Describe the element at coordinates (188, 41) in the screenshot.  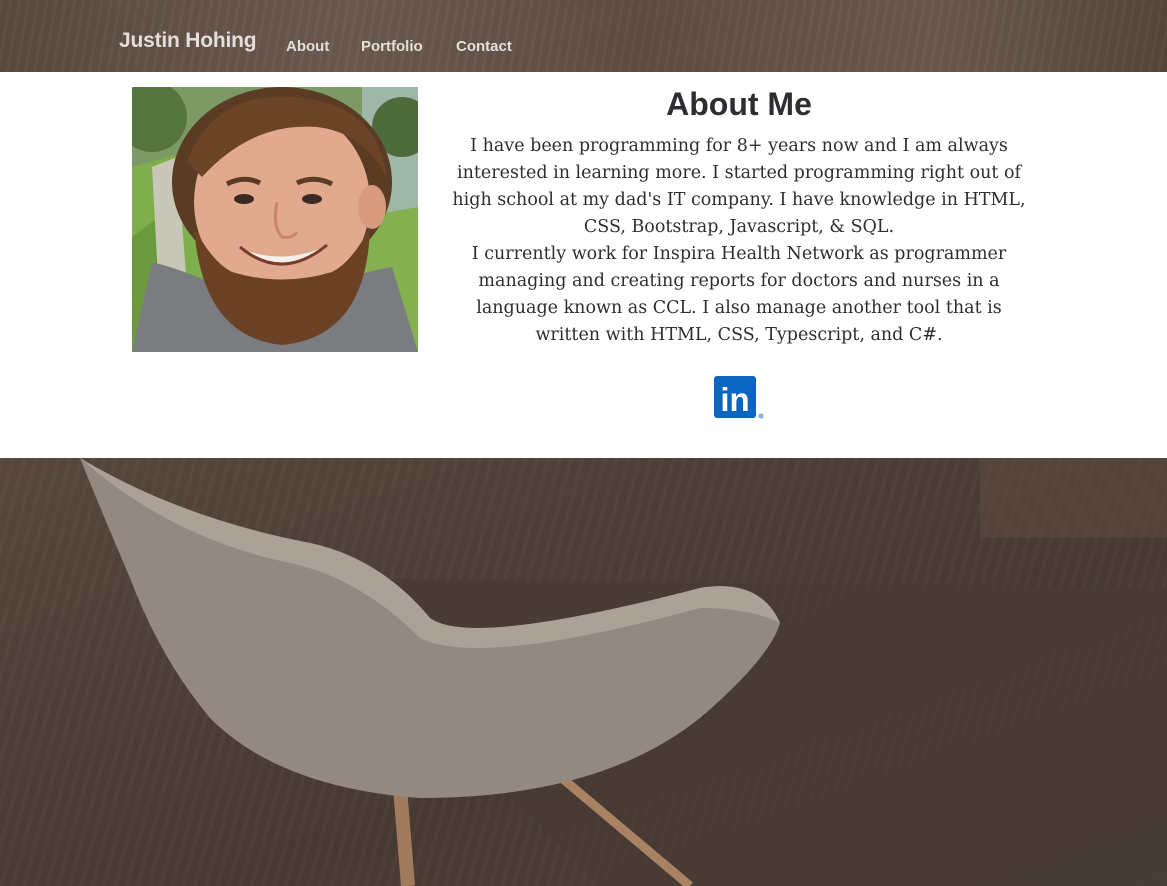
I see `brand-link: Justin Hohing` at that location.